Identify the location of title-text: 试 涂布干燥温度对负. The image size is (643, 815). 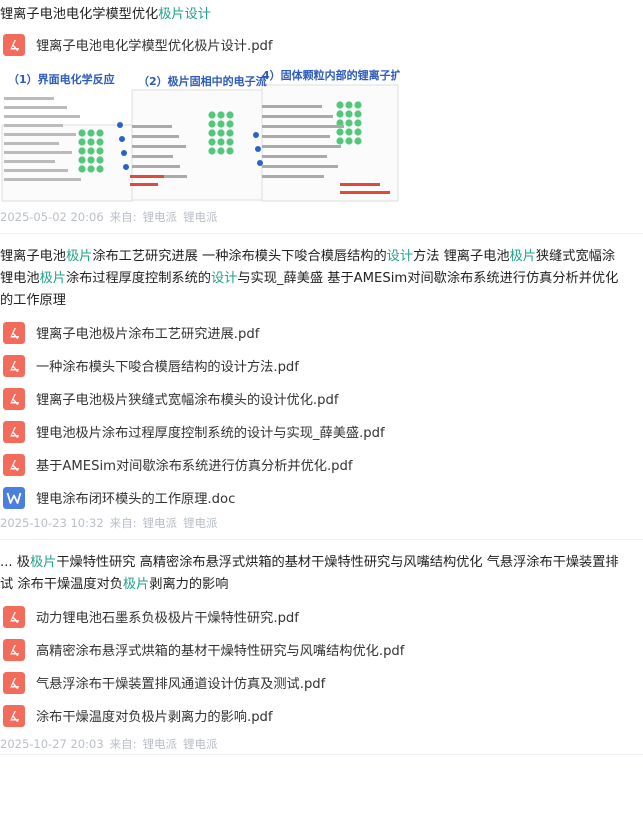
(61, 584).